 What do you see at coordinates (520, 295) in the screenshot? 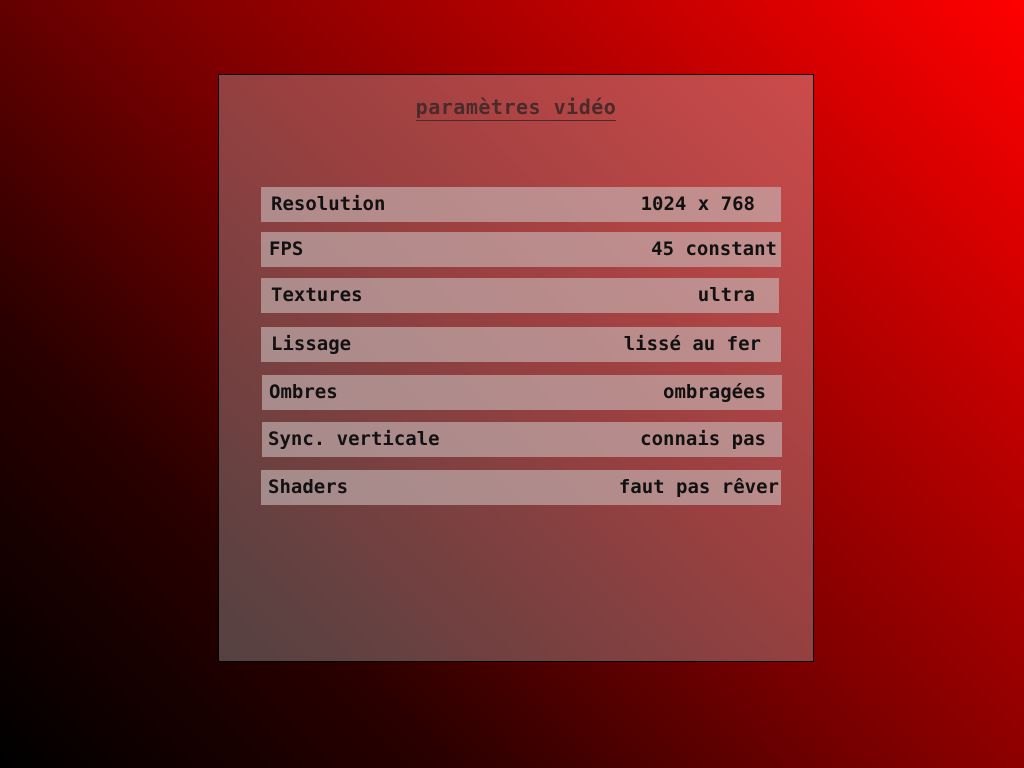
I see `option-textures: Textures ultra` at bounding box center [520, 295].